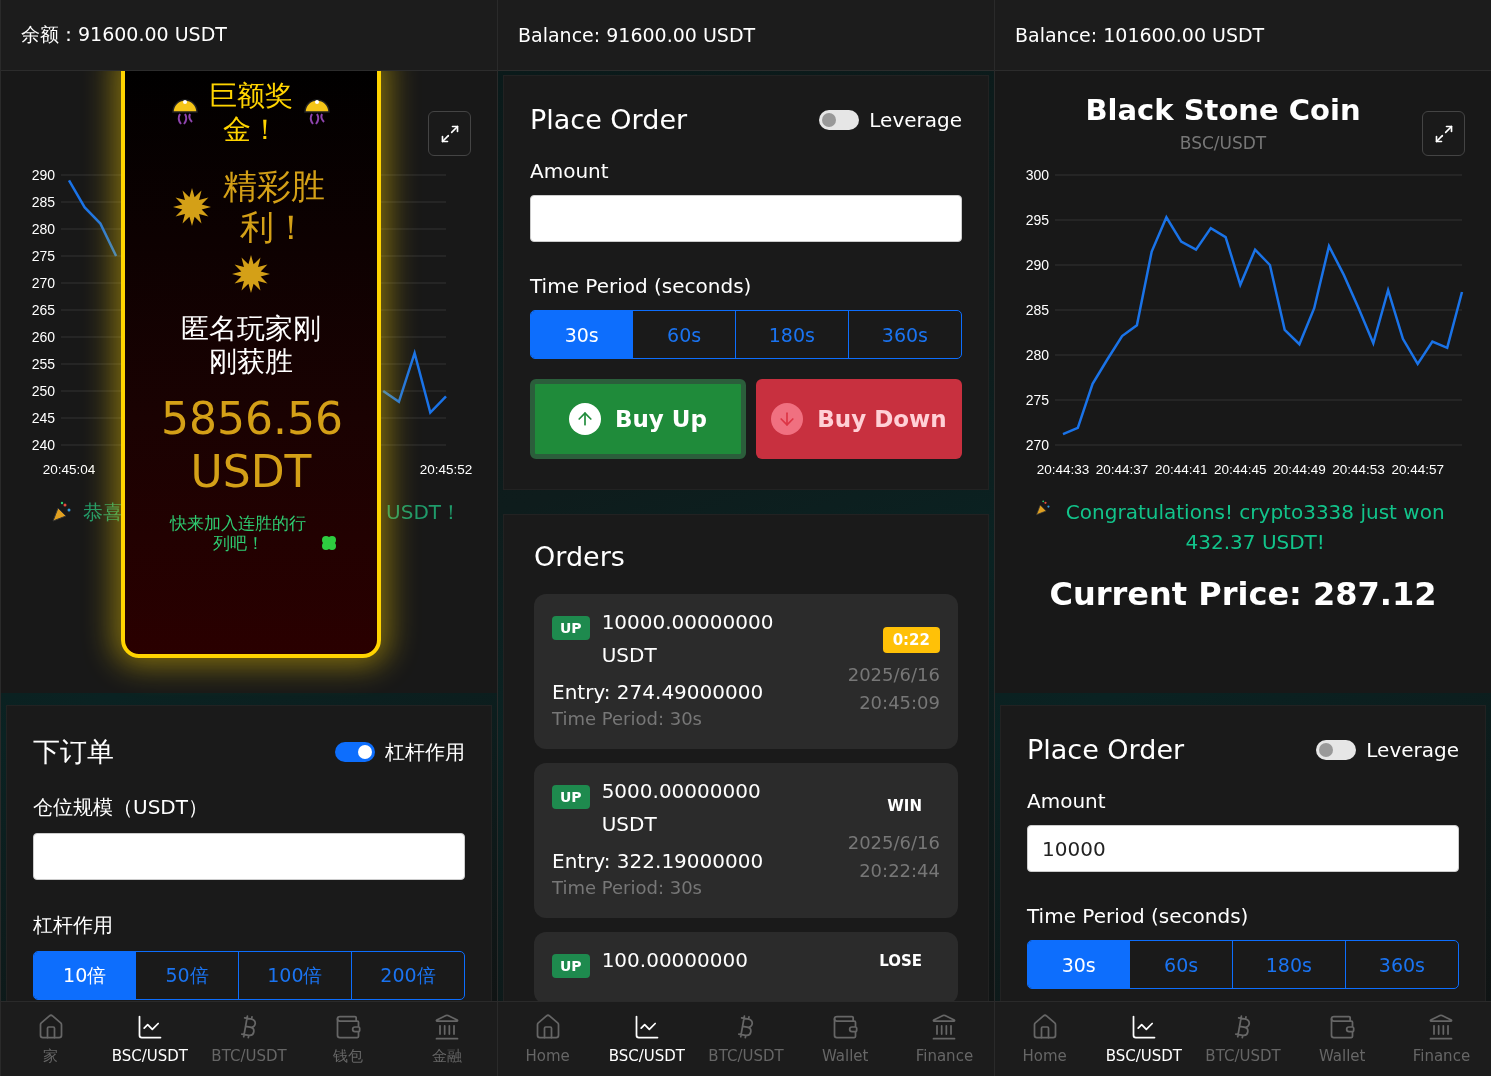 The height and width of the screenshot is (1076, 1491). Describe the element at coordinates (407, 975) in the screenshot. I see `option-tab: 200倍` at that location.